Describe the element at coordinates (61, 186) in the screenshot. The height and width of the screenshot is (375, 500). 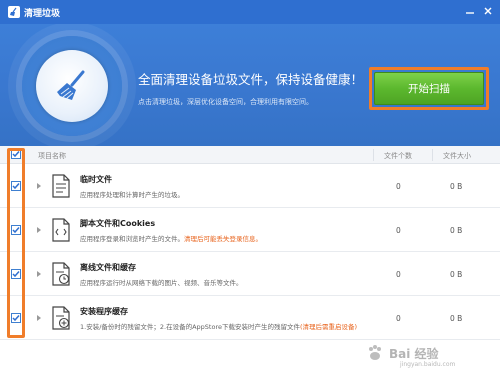
I see `document-icon` at that location.